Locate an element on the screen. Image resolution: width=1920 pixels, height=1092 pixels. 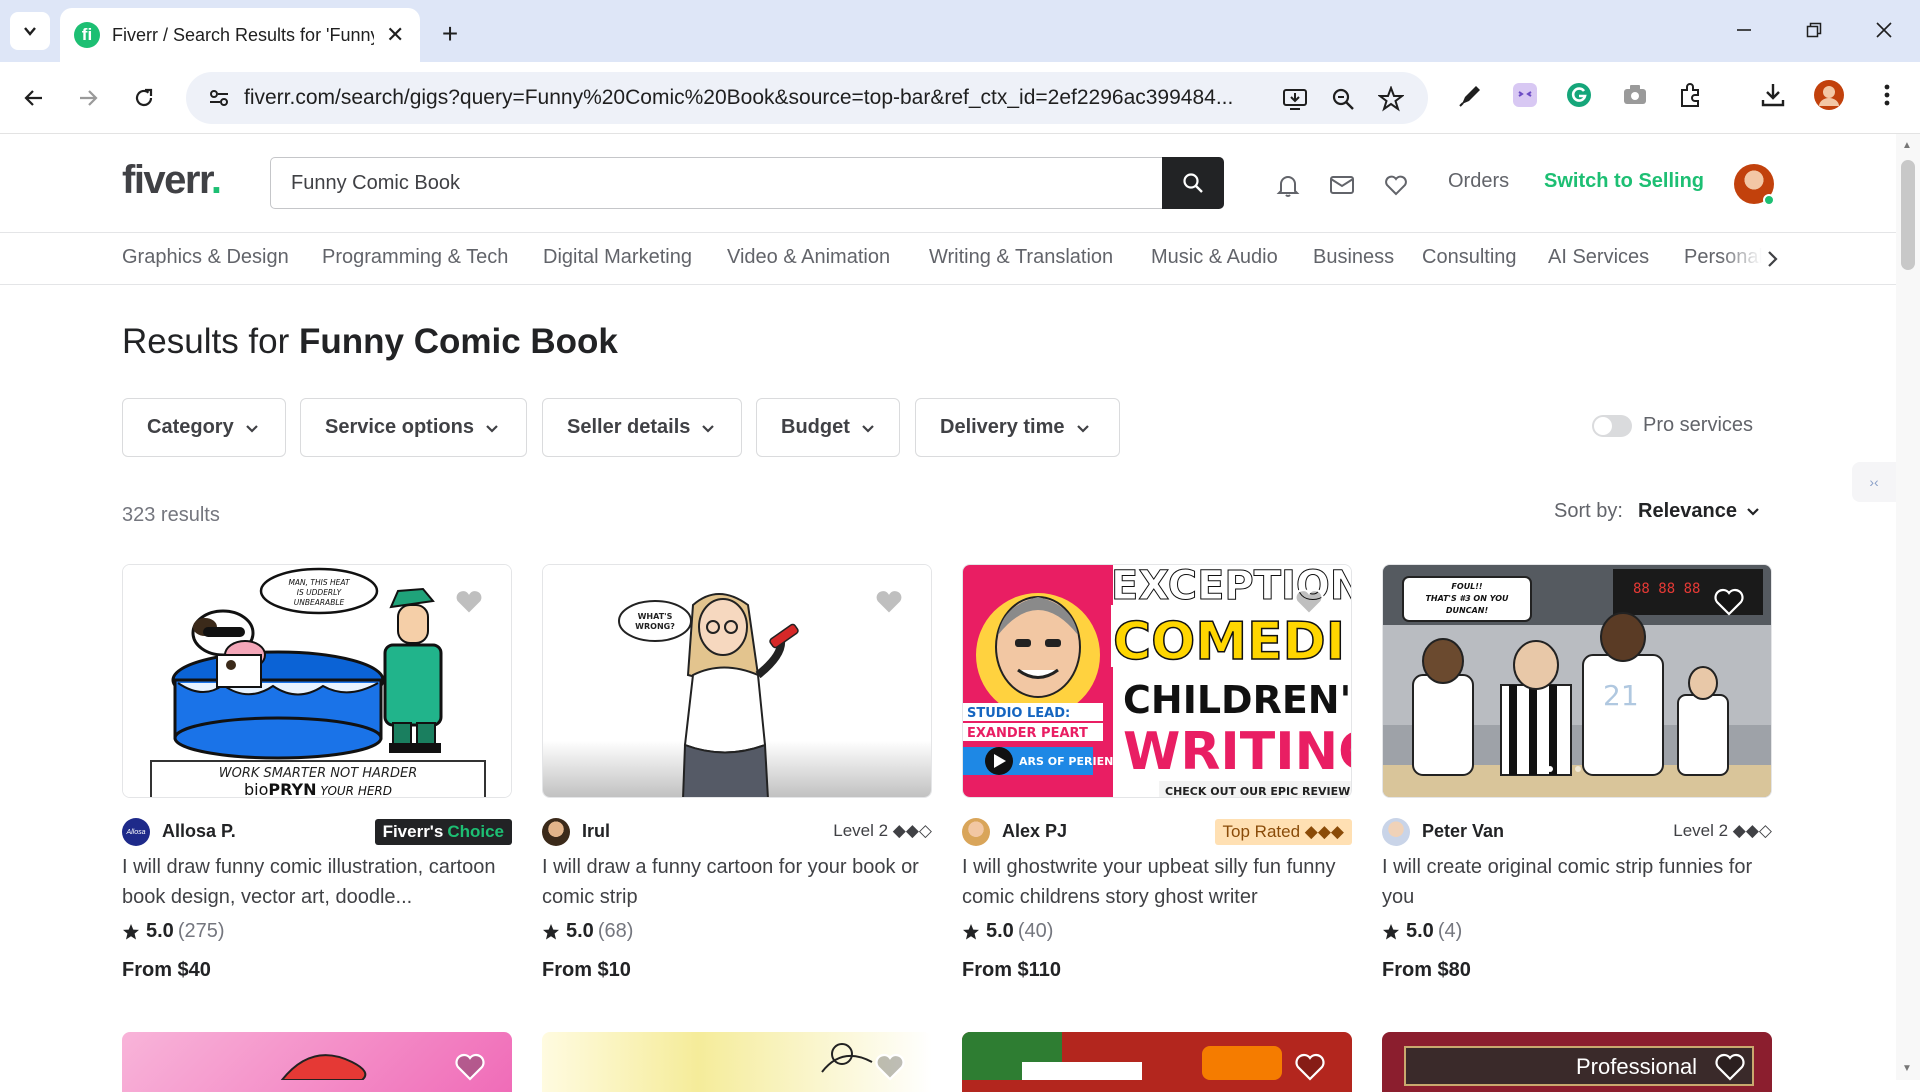
fiverr-logo: fiverr. is located at coordinates (172, 180).